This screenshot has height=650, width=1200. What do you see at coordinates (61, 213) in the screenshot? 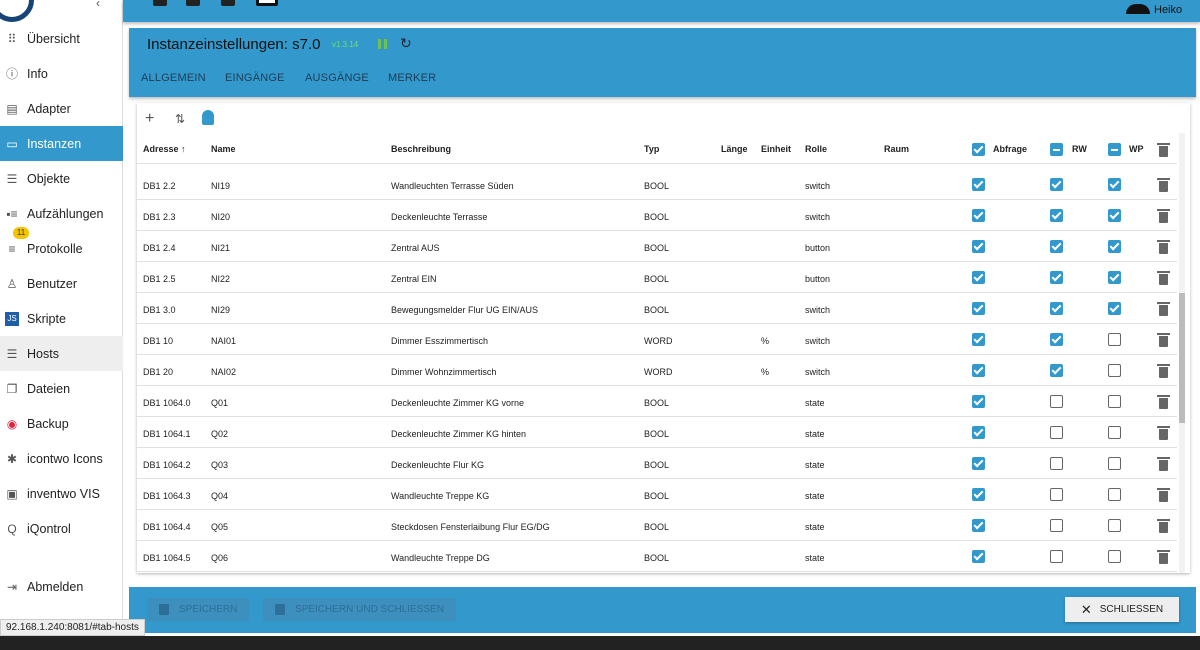
I see `sidebar-item-aufzählungen: ▪≡ Aufzählungen` at bounding box center [61, 213].